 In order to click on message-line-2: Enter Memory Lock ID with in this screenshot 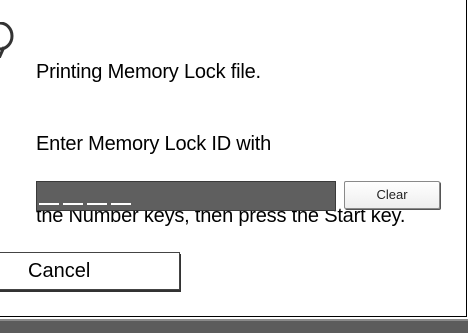, I will do `click(154, 144)`.